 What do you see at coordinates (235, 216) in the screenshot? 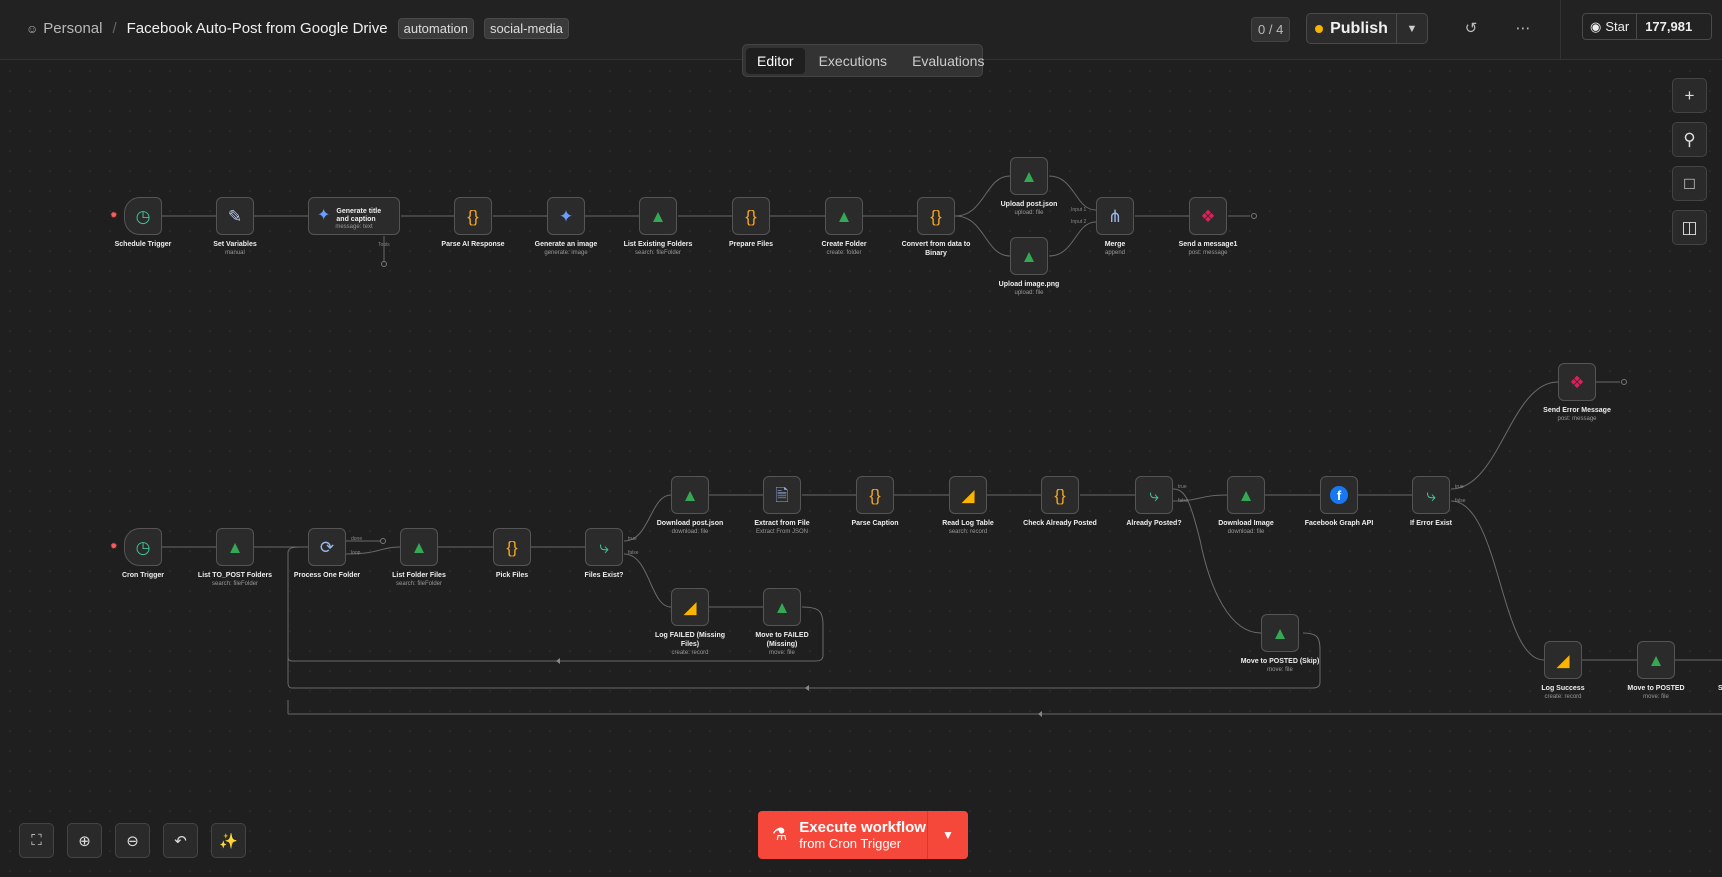
I see `pencil-icon: ✎` at bounding box center [235, 216].